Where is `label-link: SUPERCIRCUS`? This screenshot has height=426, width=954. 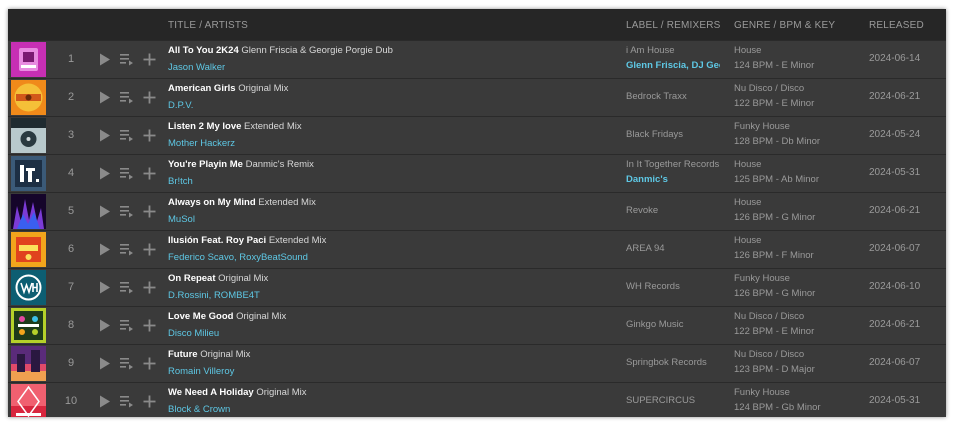
label-link: SUPERCIRCUS is located at coordinates (673, 400).